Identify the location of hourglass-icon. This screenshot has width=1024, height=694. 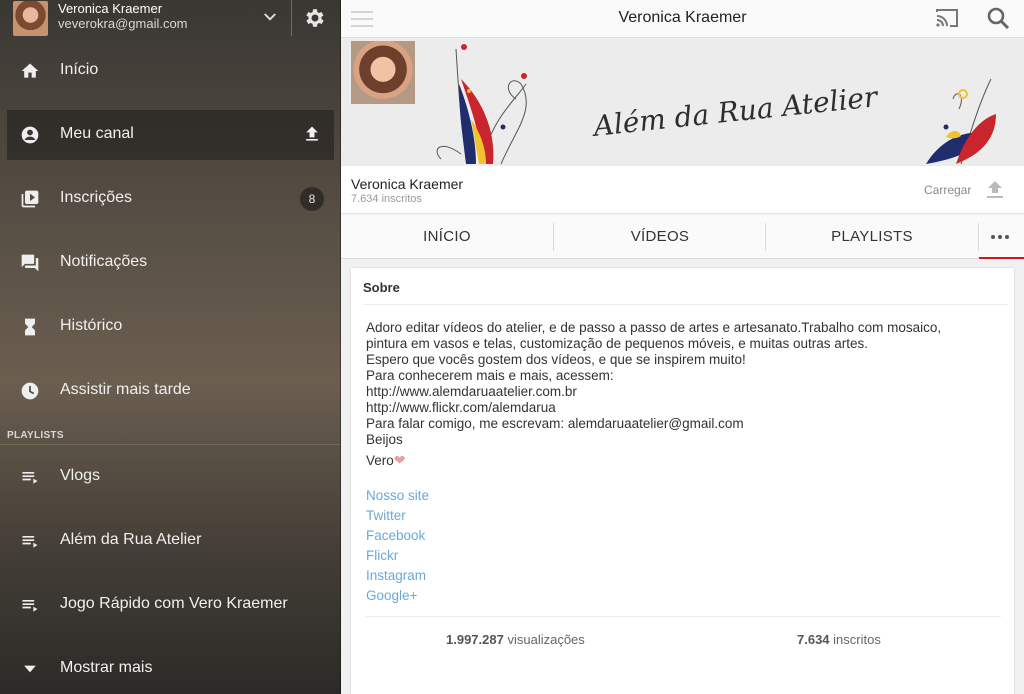
(30, 327).